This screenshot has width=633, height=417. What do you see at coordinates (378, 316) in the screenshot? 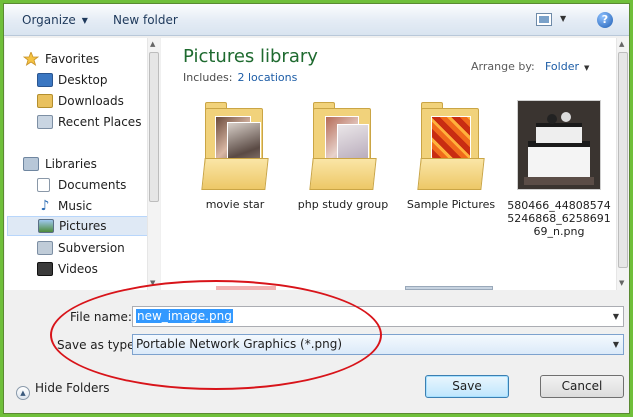
I see `file-name-input: new_image.png ▼` at bounding box center [378, 316].